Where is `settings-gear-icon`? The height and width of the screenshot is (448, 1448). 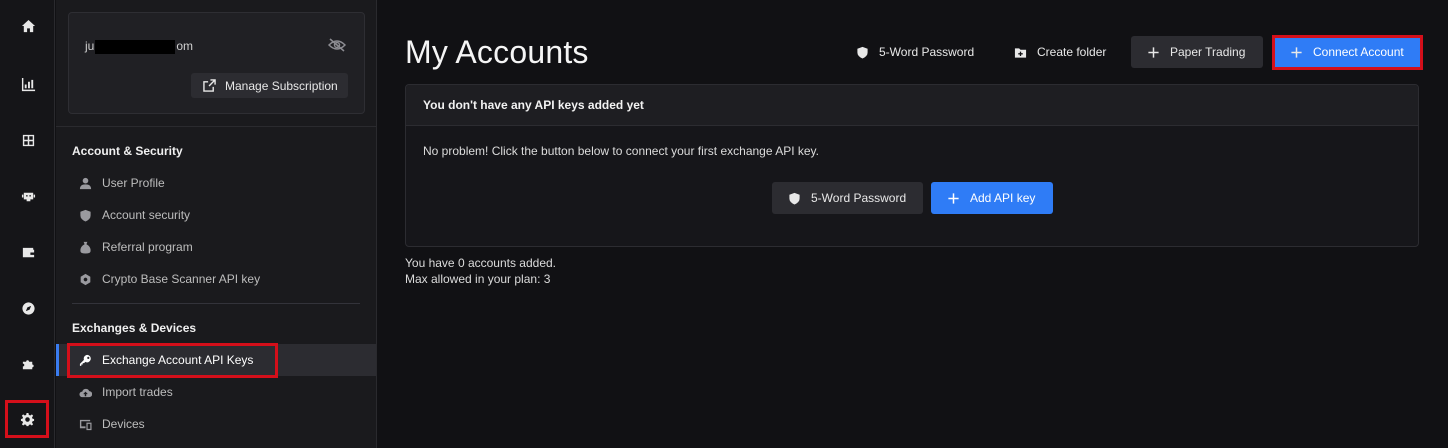
settings-gear-icon is located at coordinates (27, 419).